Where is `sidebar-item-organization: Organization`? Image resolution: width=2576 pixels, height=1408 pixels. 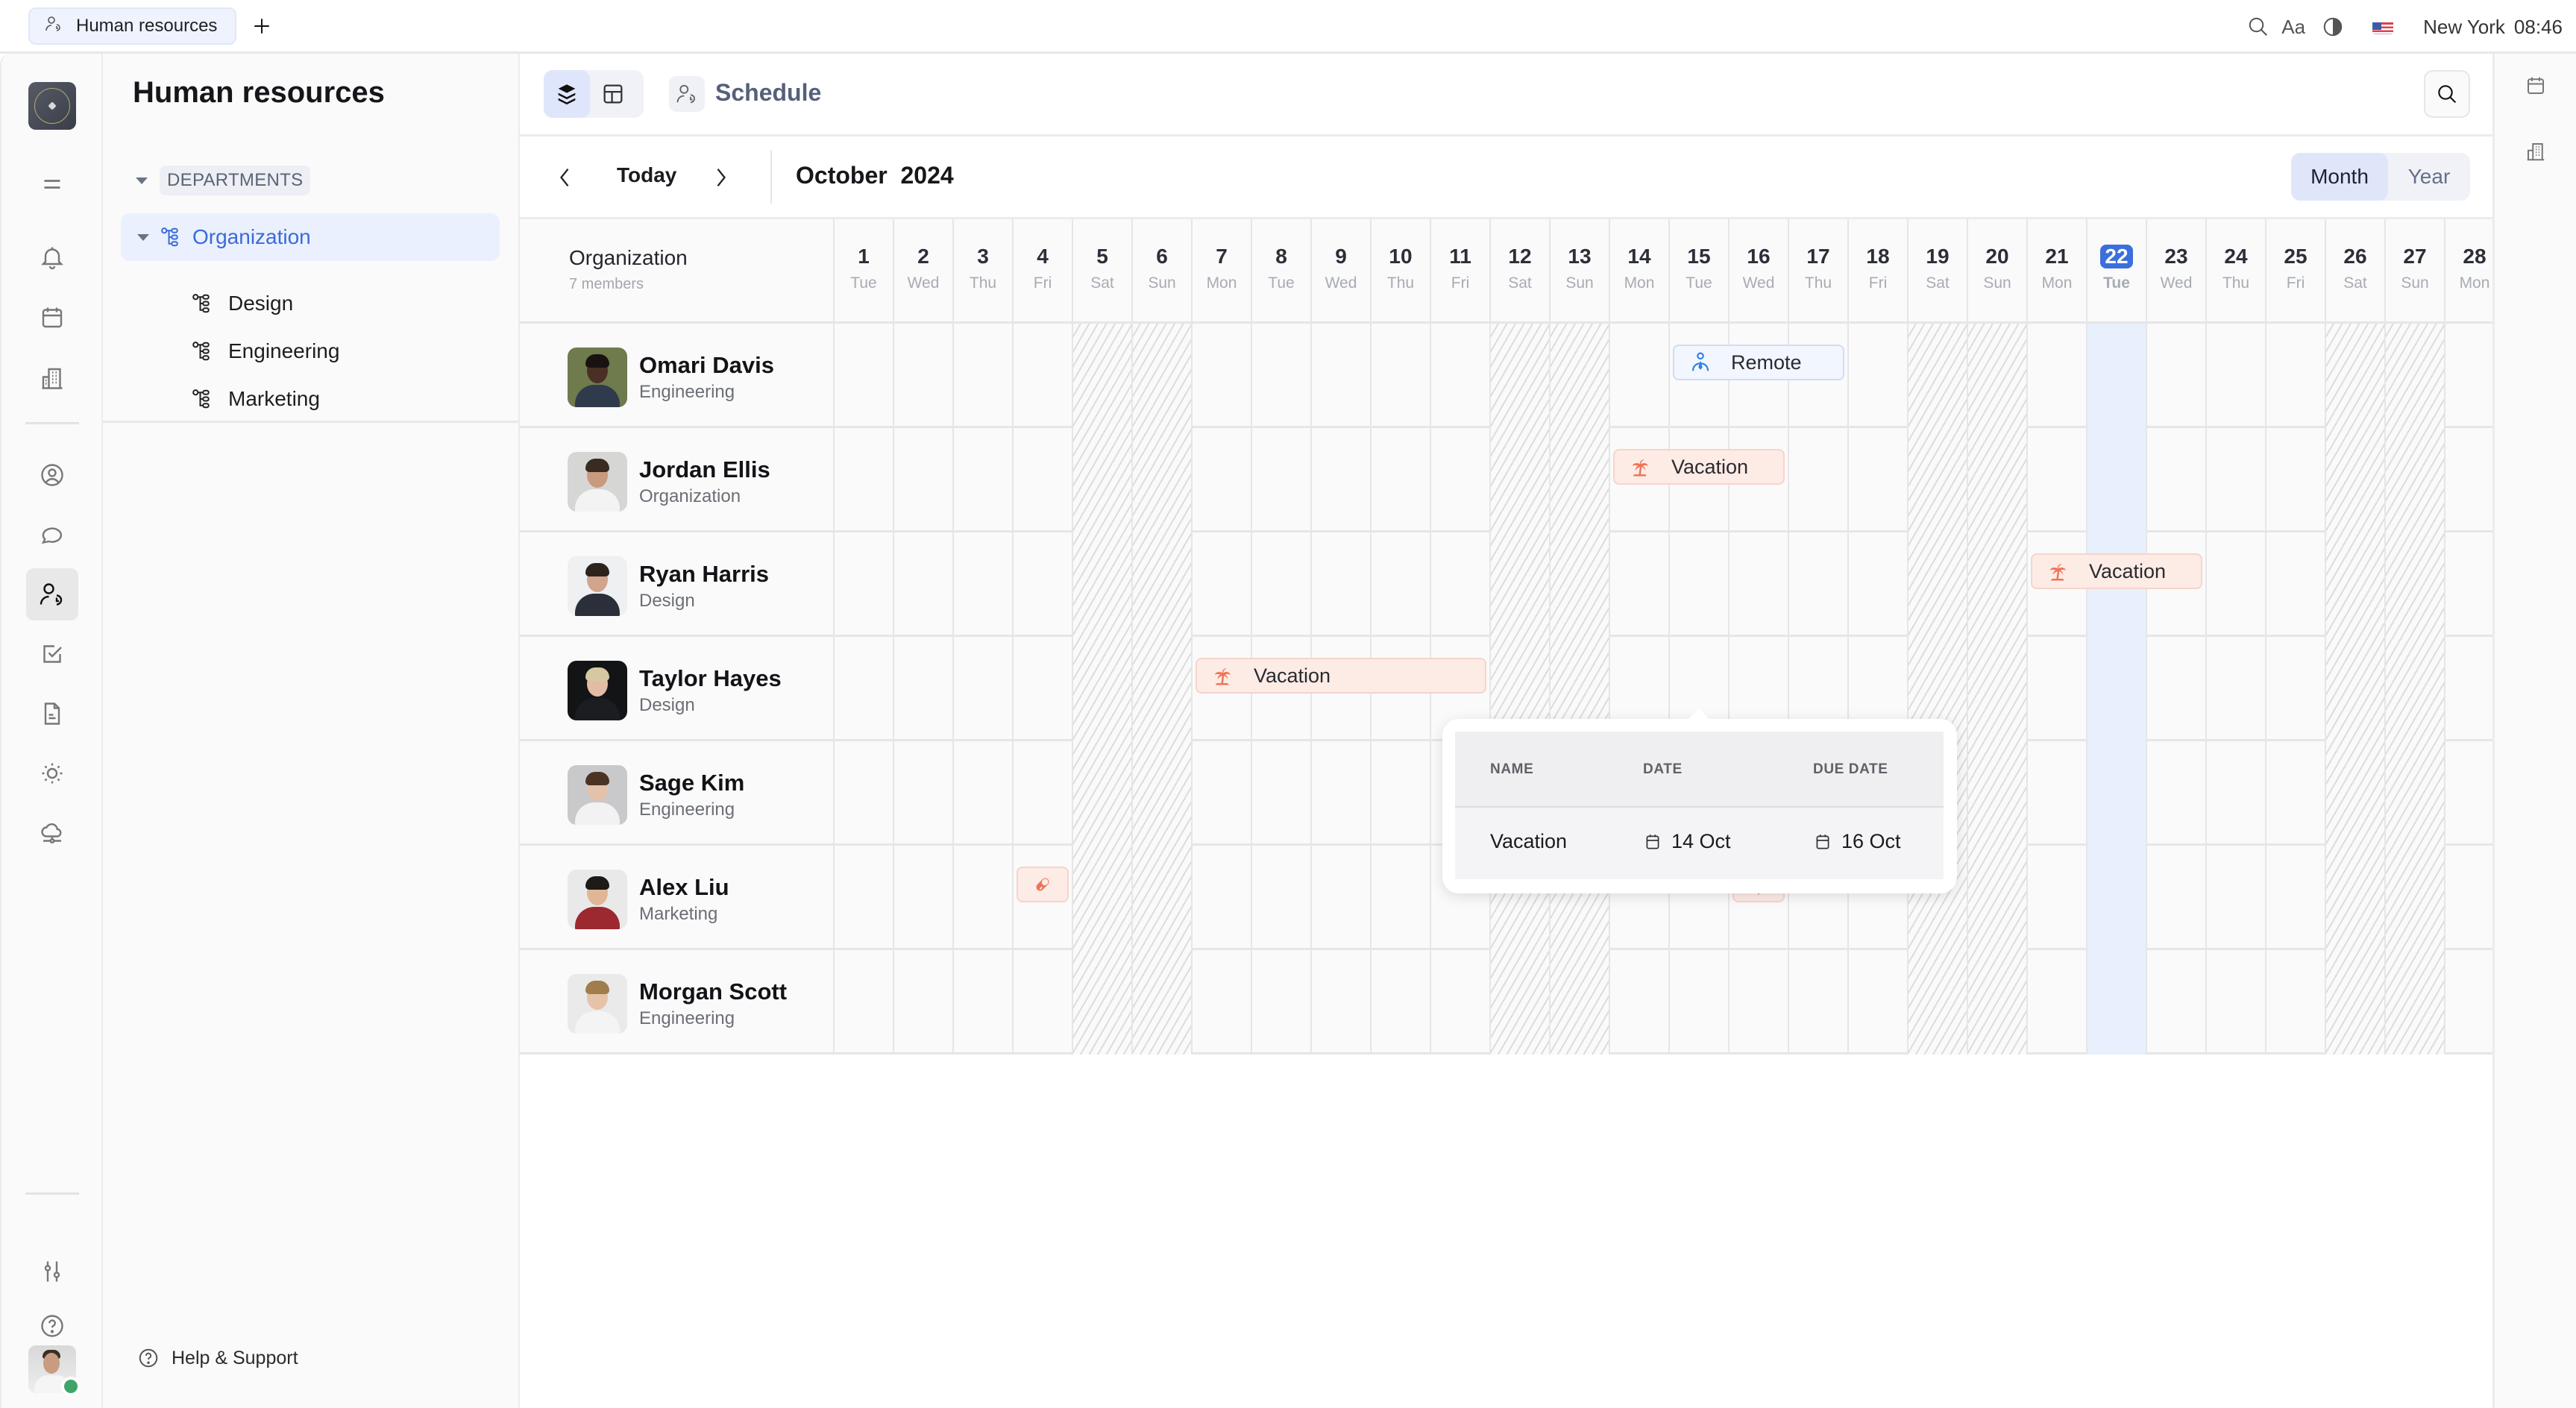
sidebar-item-organization: Organization is located at coordinates (311, 237).